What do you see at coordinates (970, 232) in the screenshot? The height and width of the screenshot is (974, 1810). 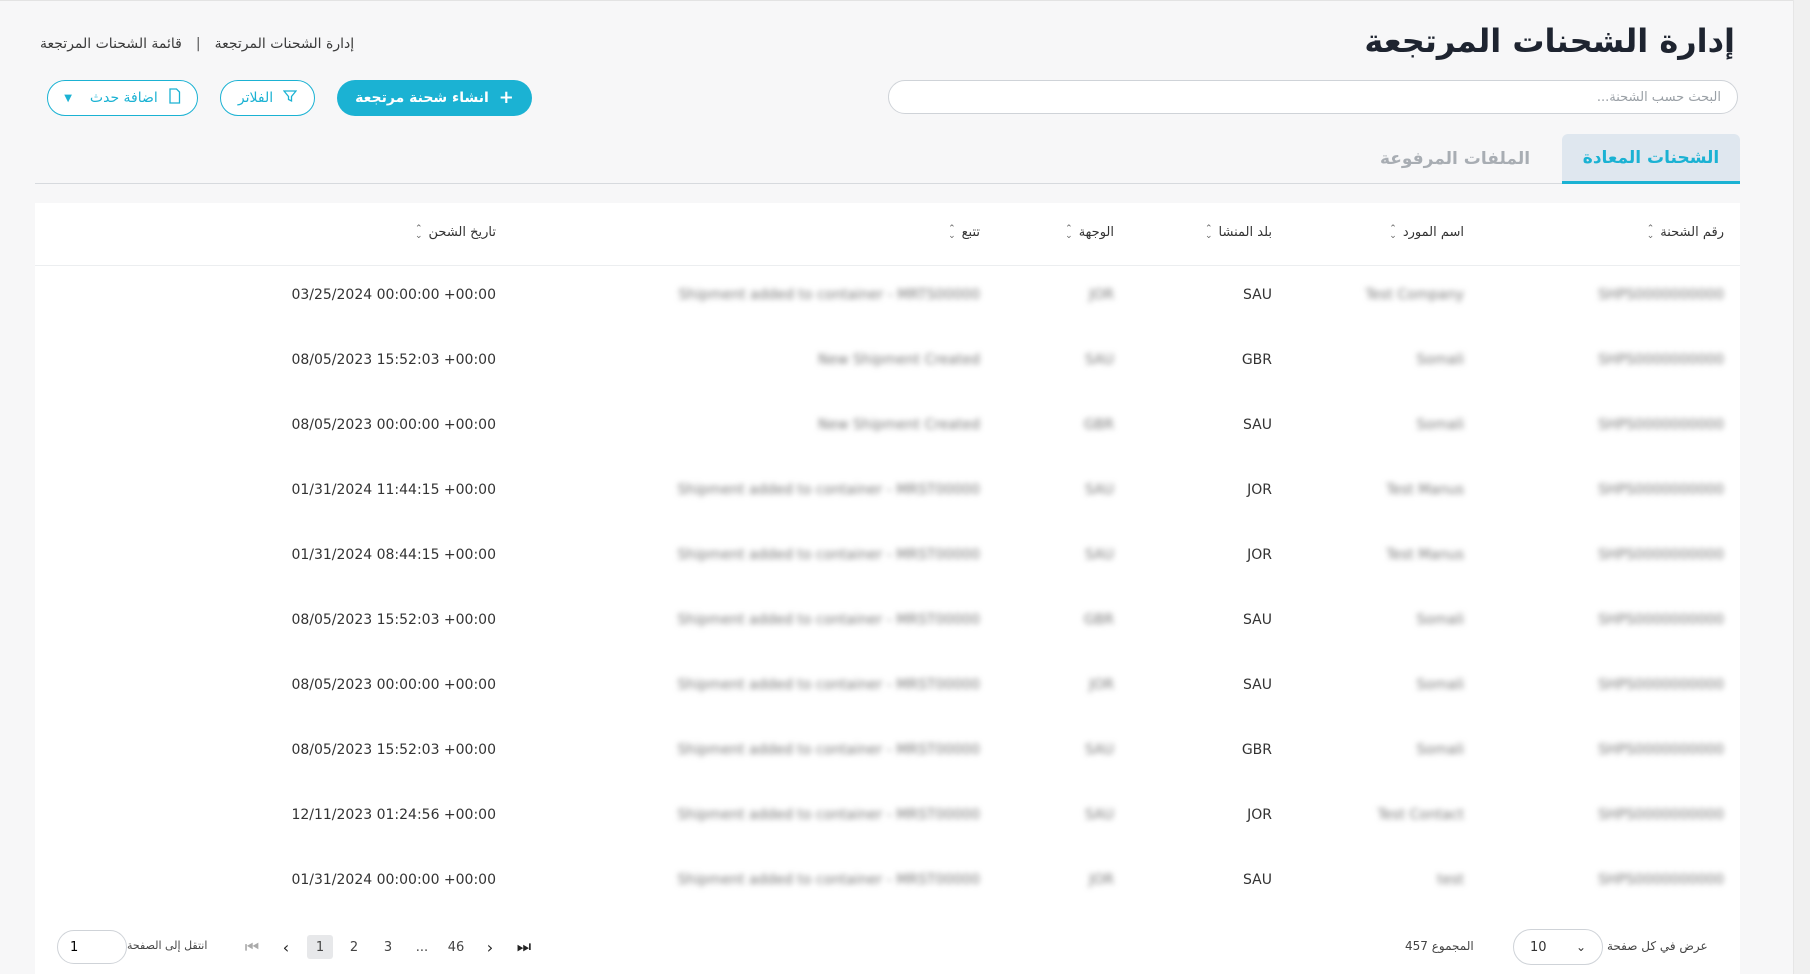 I see `column-label: تتبع` at bounding box center [970, 232].